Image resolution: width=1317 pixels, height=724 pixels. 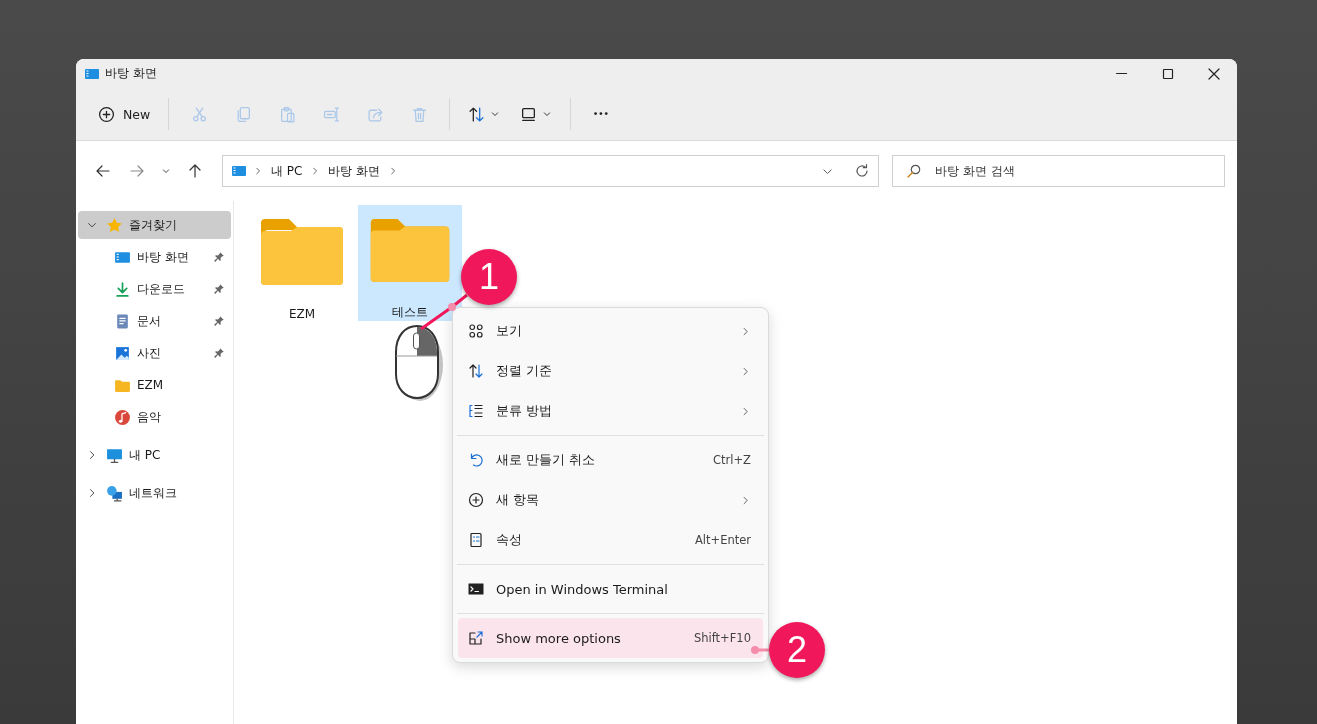 What do you see at coordinates (154, 257) in the screenshot?
I see `sidebar-item: 바탕 화면` at bounding box center [154, 257].